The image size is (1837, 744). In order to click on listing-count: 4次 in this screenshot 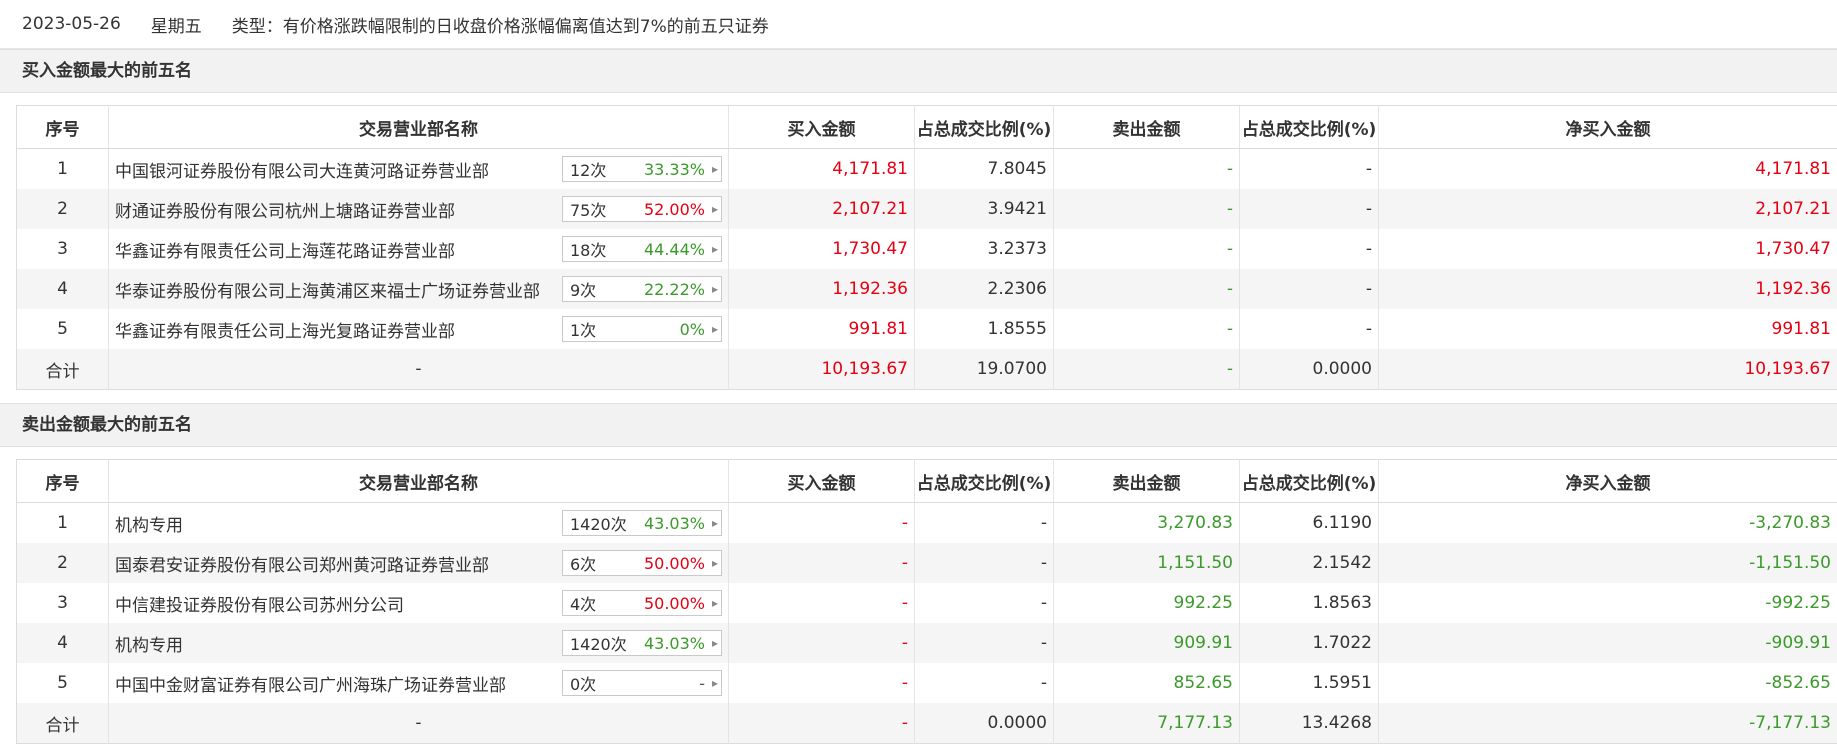, I will do `click(598, 603)`.